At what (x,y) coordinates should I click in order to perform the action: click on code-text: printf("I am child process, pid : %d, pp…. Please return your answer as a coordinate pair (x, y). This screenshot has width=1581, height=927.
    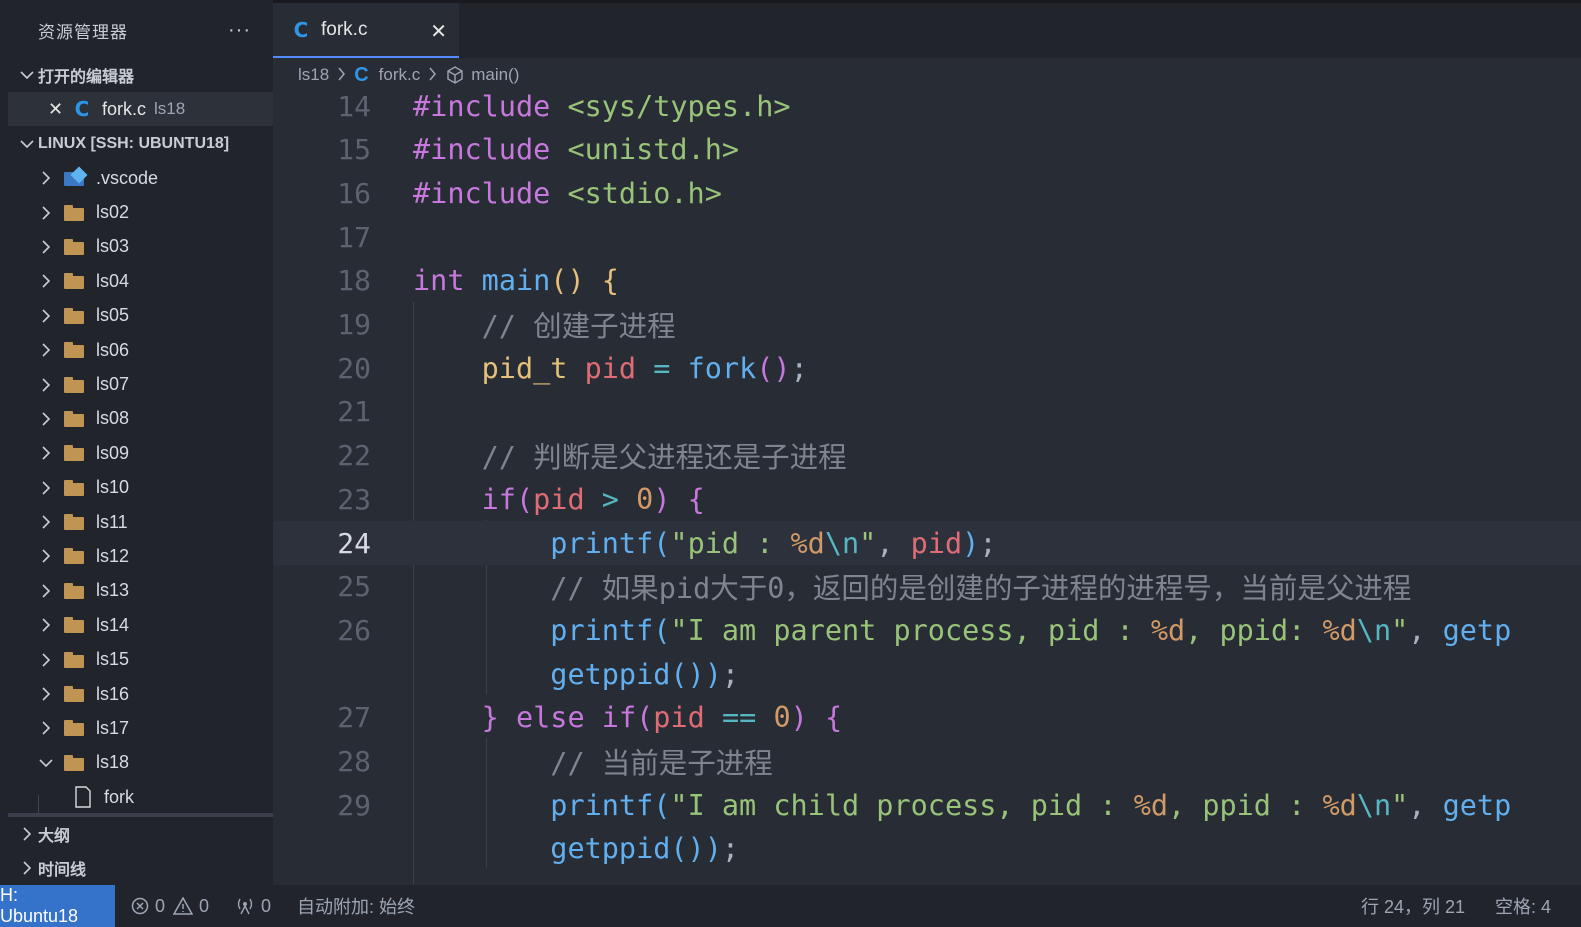
    Looking at the image, I should click on (1031, 805).